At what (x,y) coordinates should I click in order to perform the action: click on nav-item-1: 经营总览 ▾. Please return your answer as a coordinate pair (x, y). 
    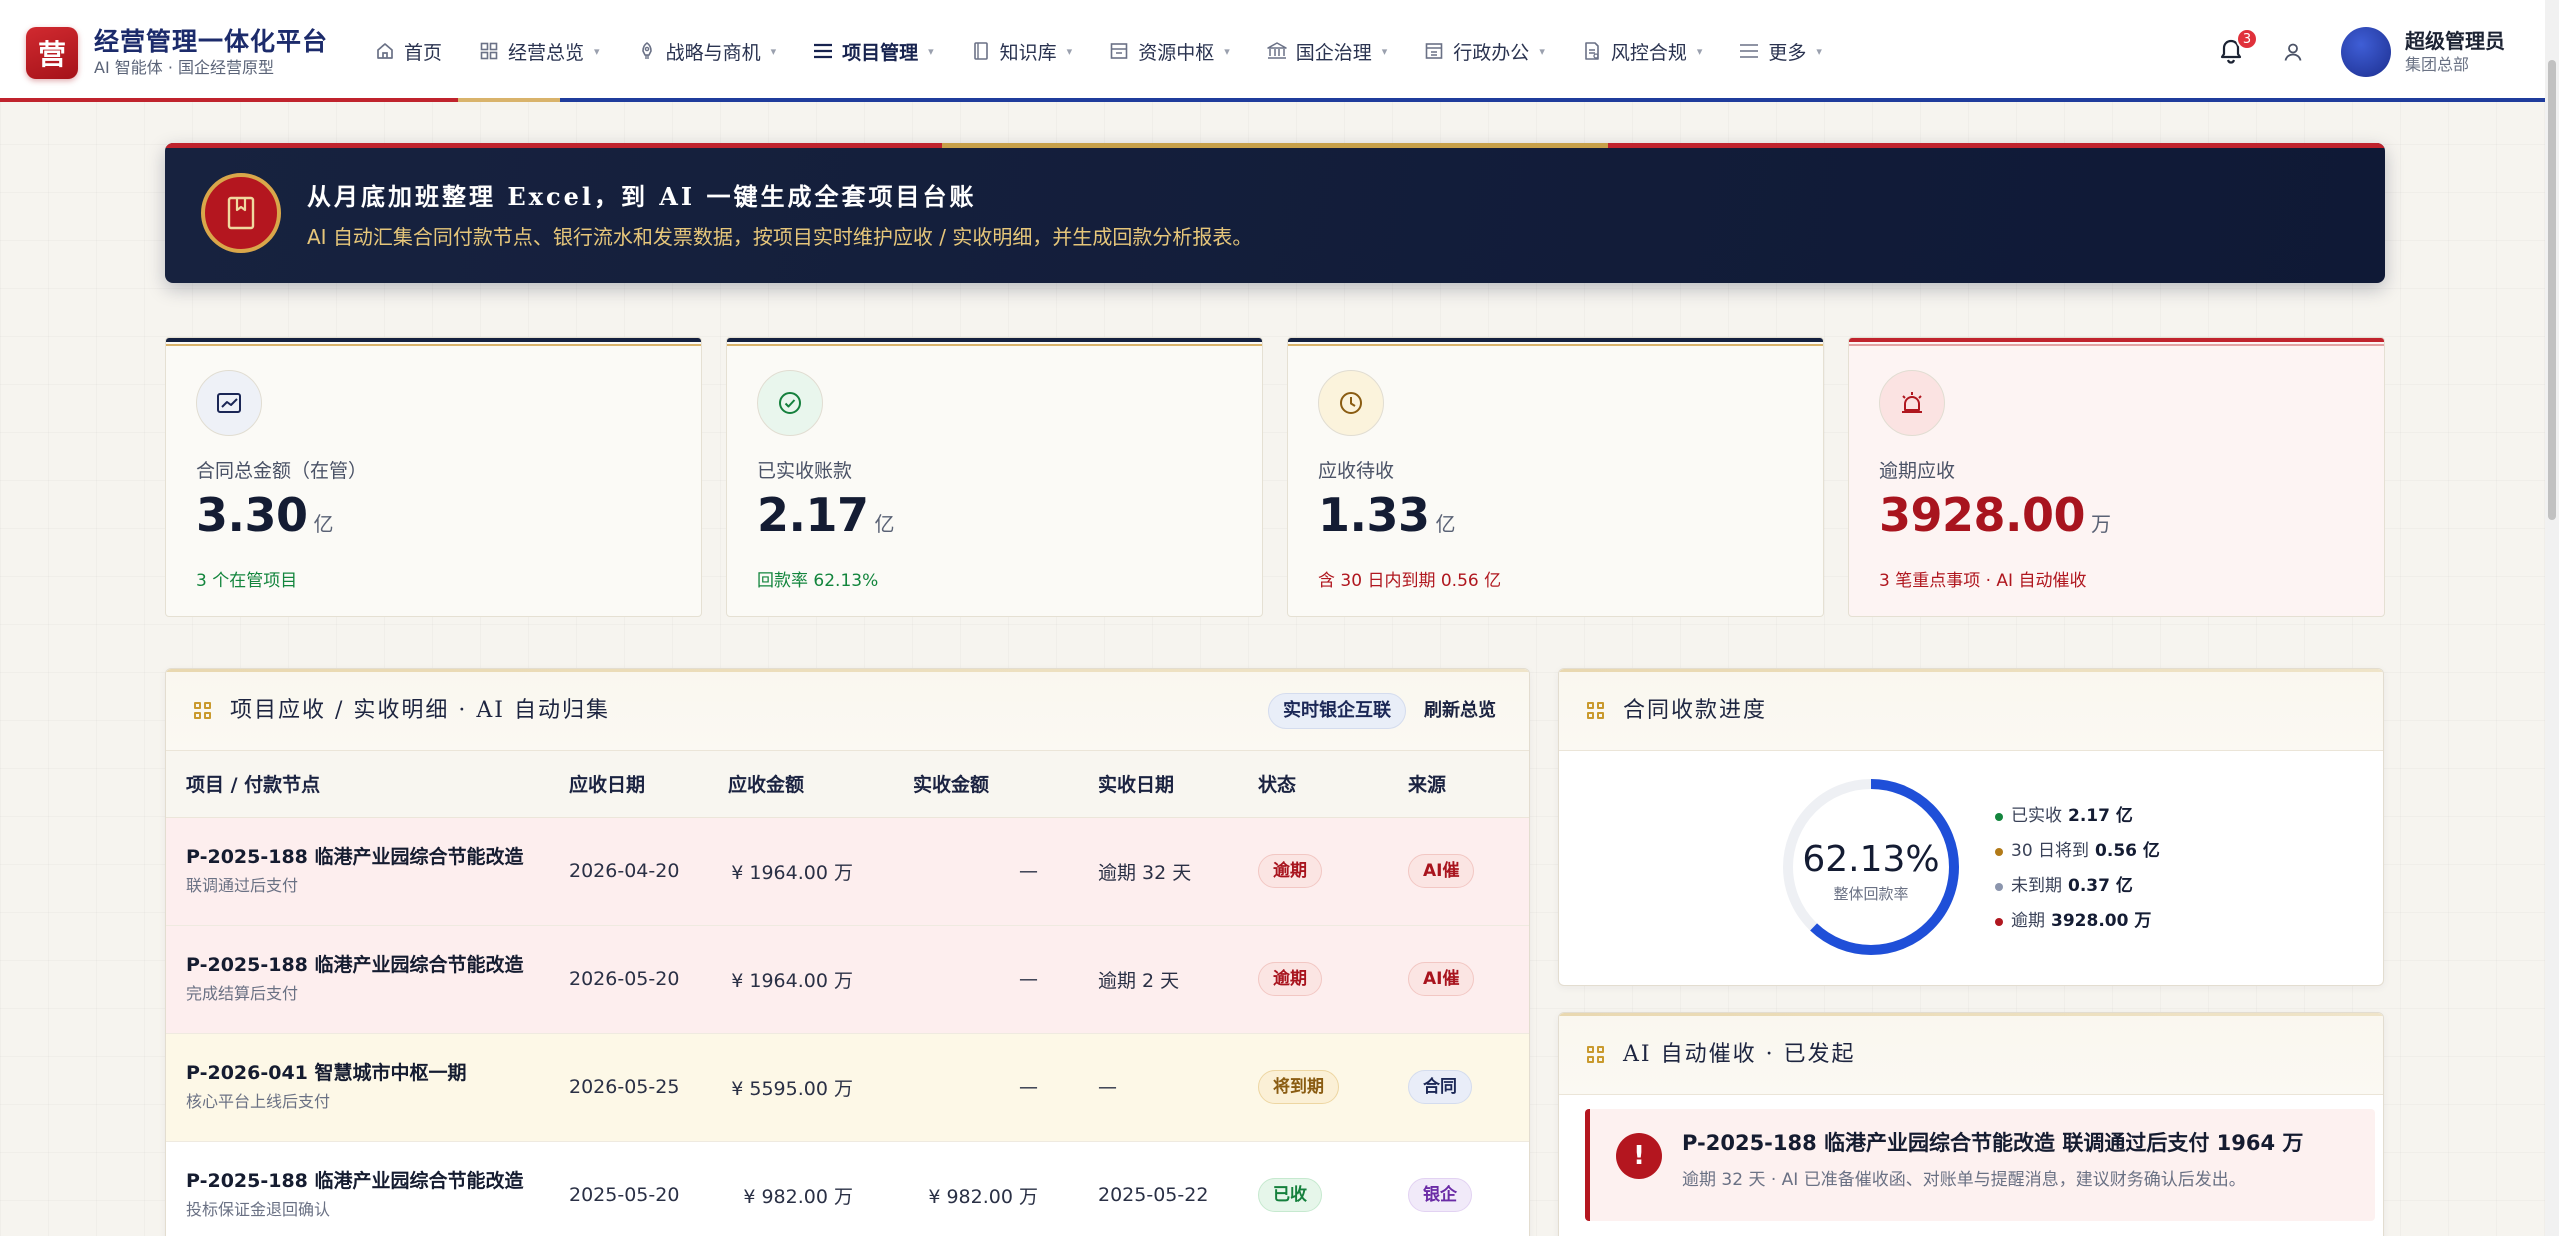
    Looking at the image, I should click on (539, 51).